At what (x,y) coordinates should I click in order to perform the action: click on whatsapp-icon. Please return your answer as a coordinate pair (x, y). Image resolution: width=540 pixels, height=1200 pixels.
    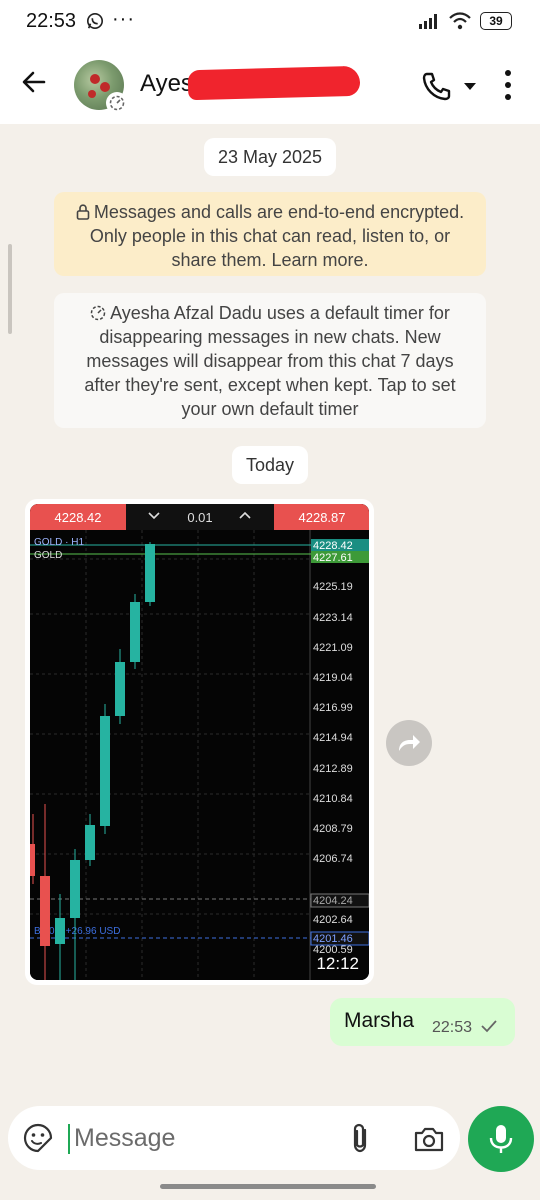
    Looking at the image, I should click on (95, 21).